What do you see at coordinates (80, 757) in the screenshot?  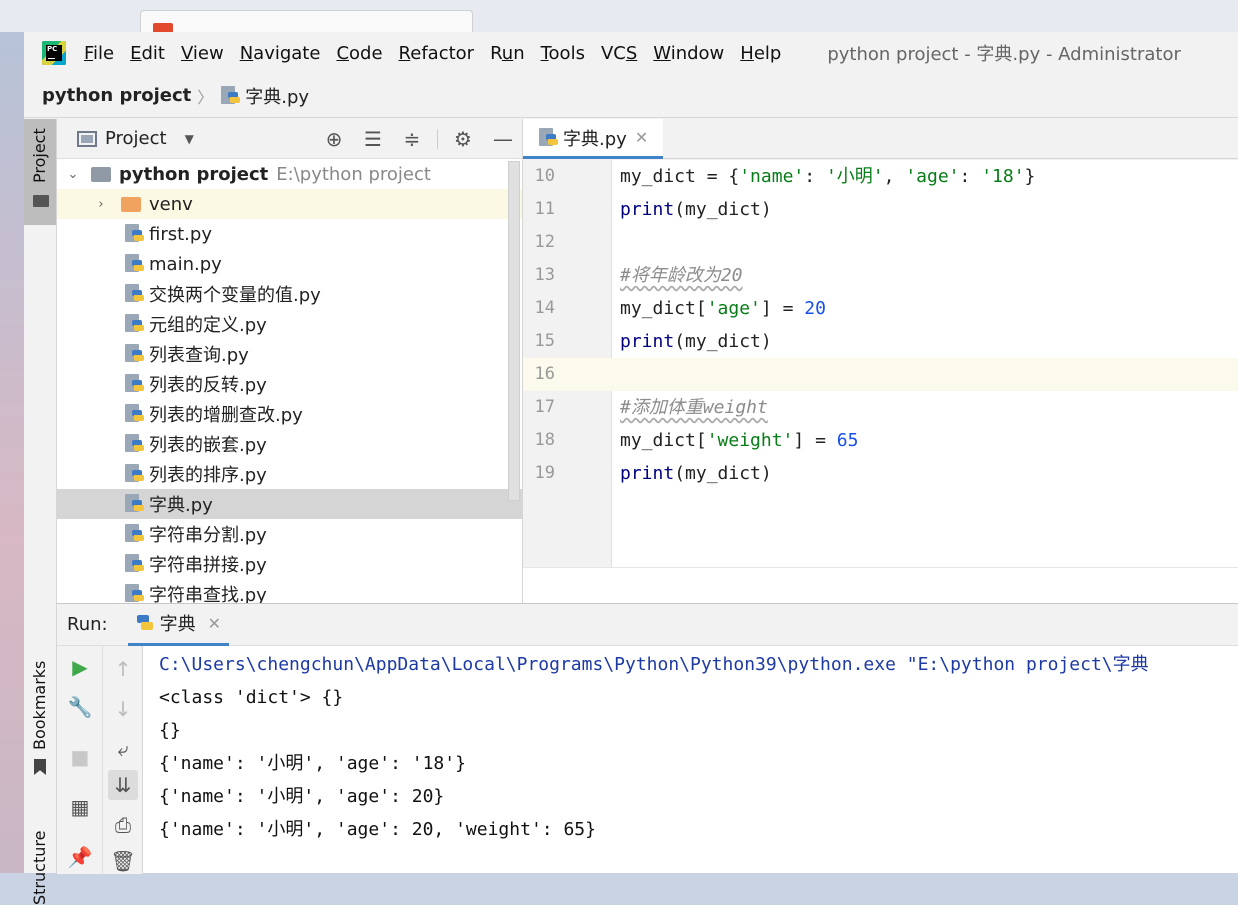 I see `stop-icon: ■` at bounding box center [80, 757].